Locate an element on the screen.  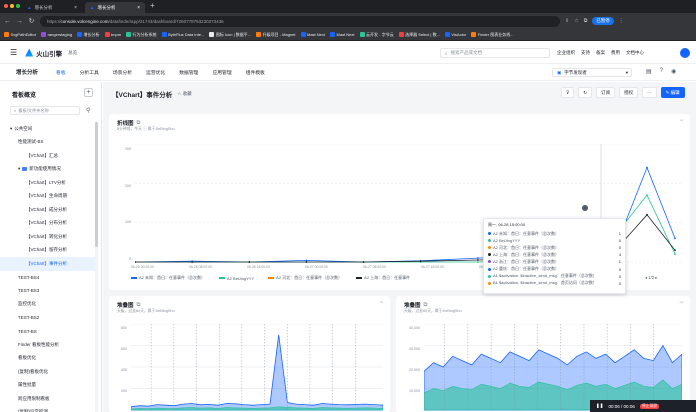
document-icon: ▤ is located at coordinates (649, 71).